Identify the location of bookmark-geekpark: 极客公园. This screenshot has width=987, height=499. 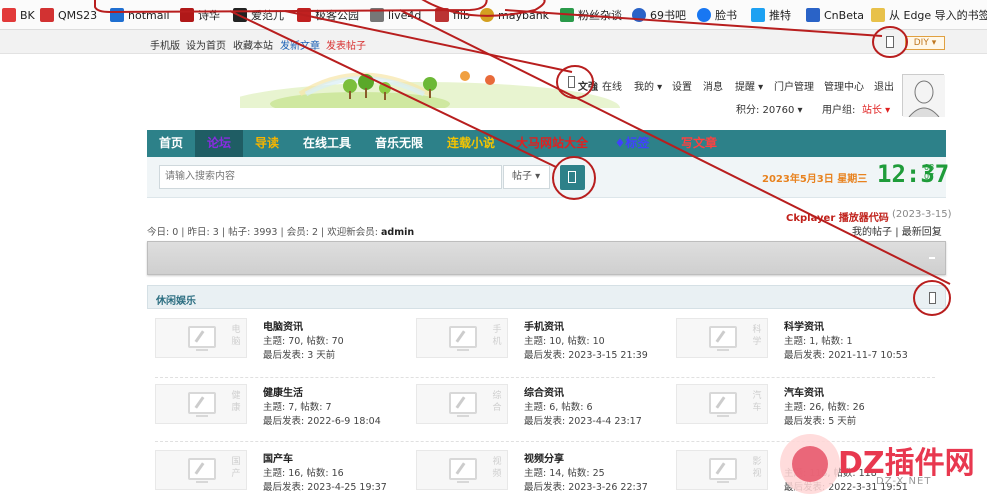
(328, 15).